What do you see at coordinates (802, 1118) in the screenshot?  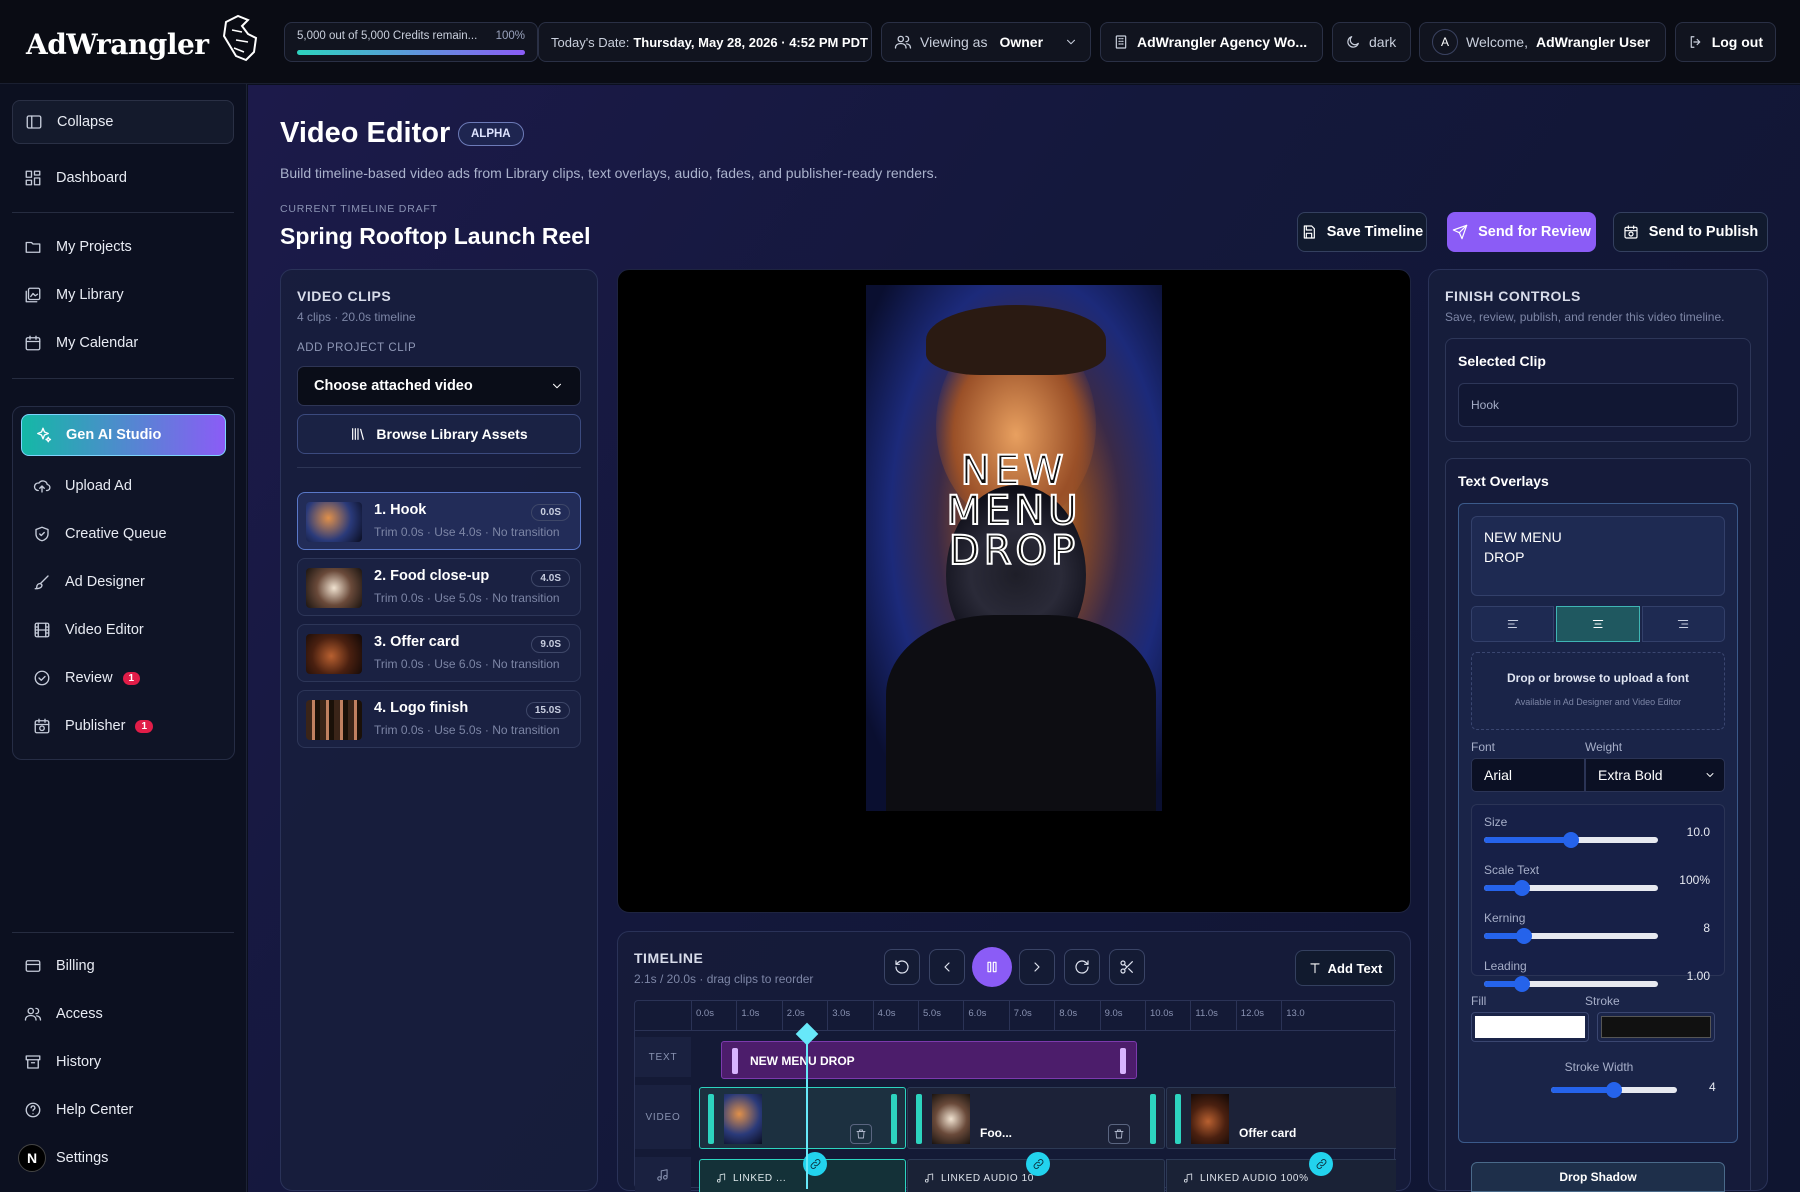 I see `video-clip-hook` at bounding box center [802, 1118].